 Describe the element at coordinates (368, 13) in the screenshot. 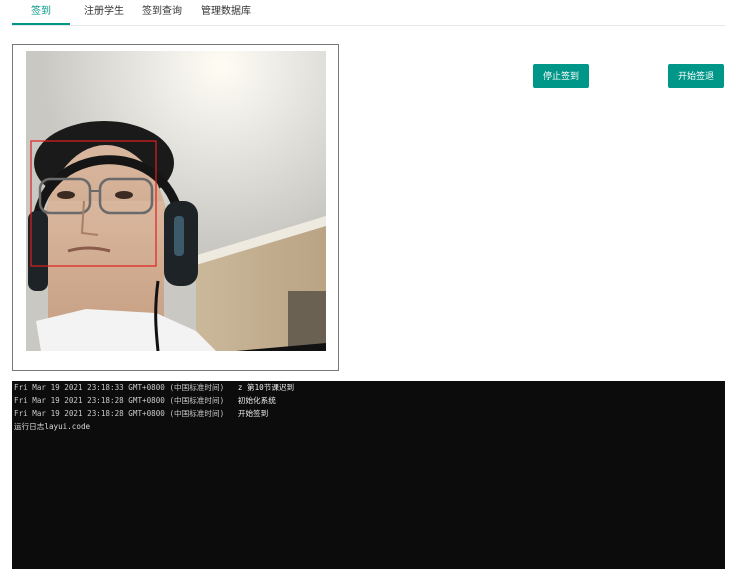

I see `tab-bar: 签到 注册学生 签到查询 管理数据库` at that location.